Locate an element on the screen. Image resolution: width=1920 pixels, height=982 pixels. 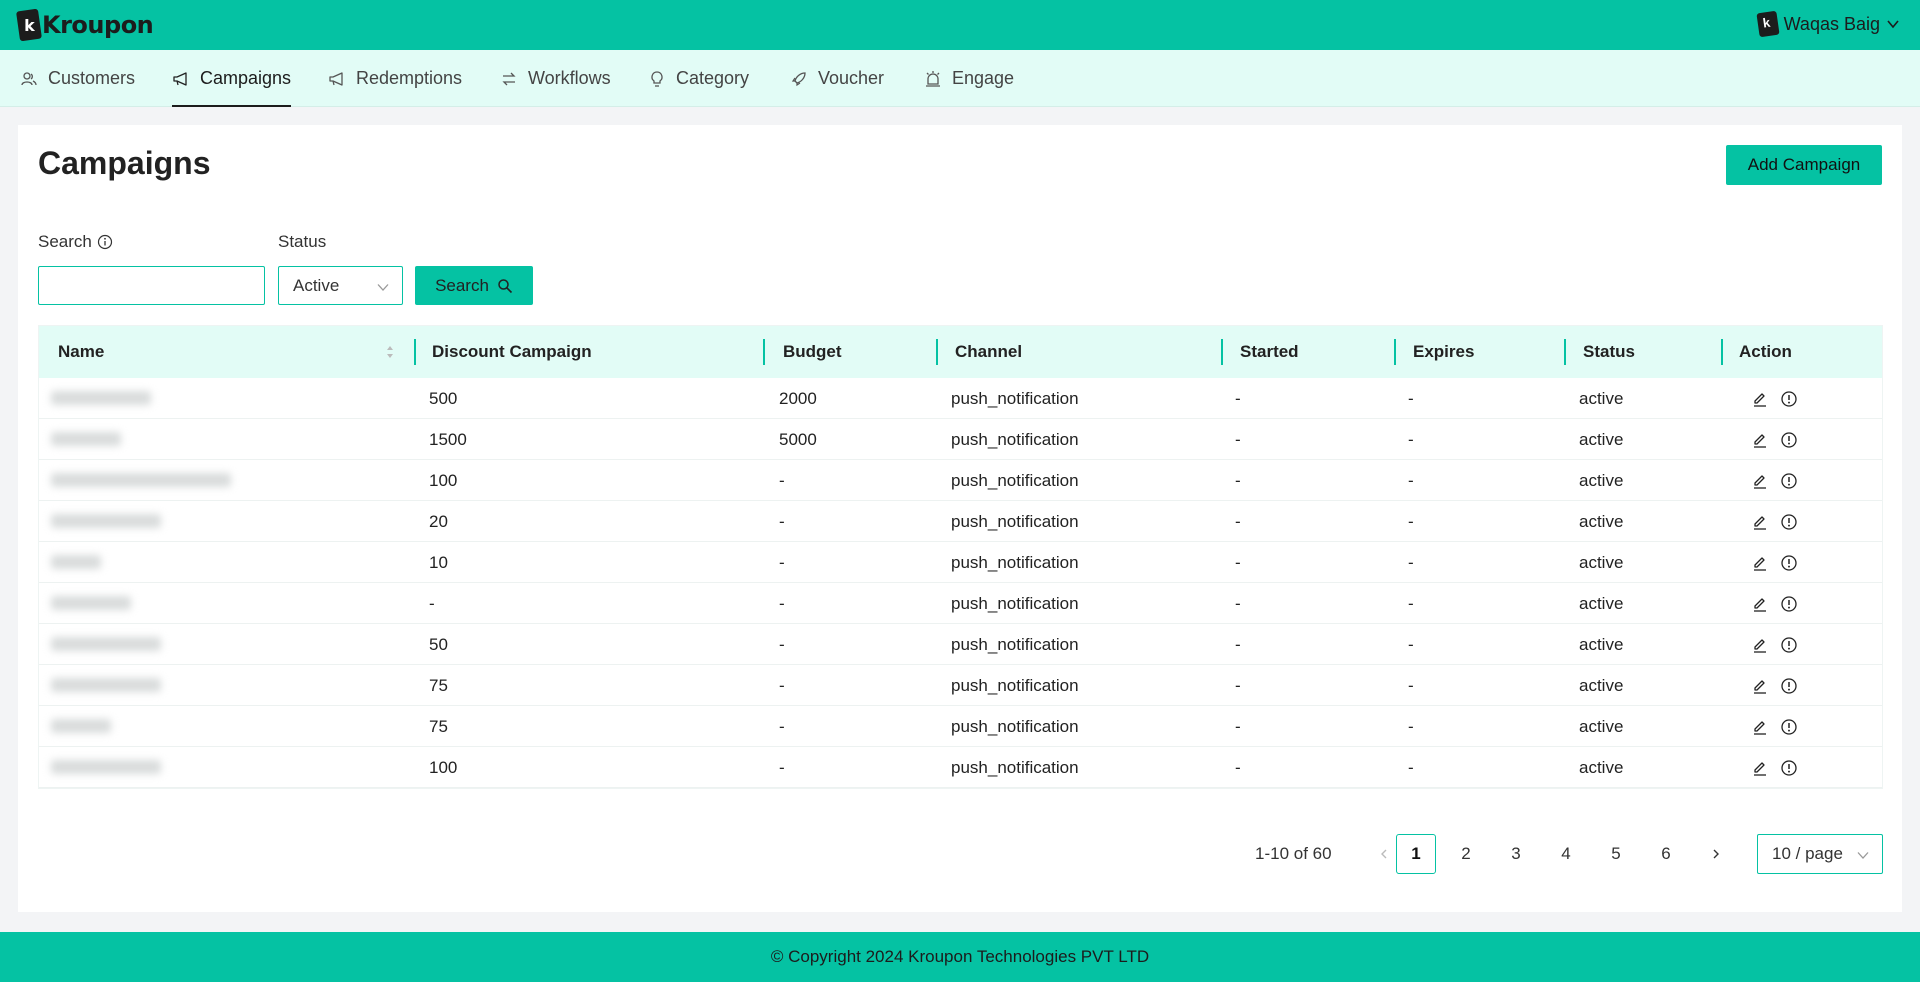
add-campaign-button: Add Campaign is located at coordinates (1804, 165).